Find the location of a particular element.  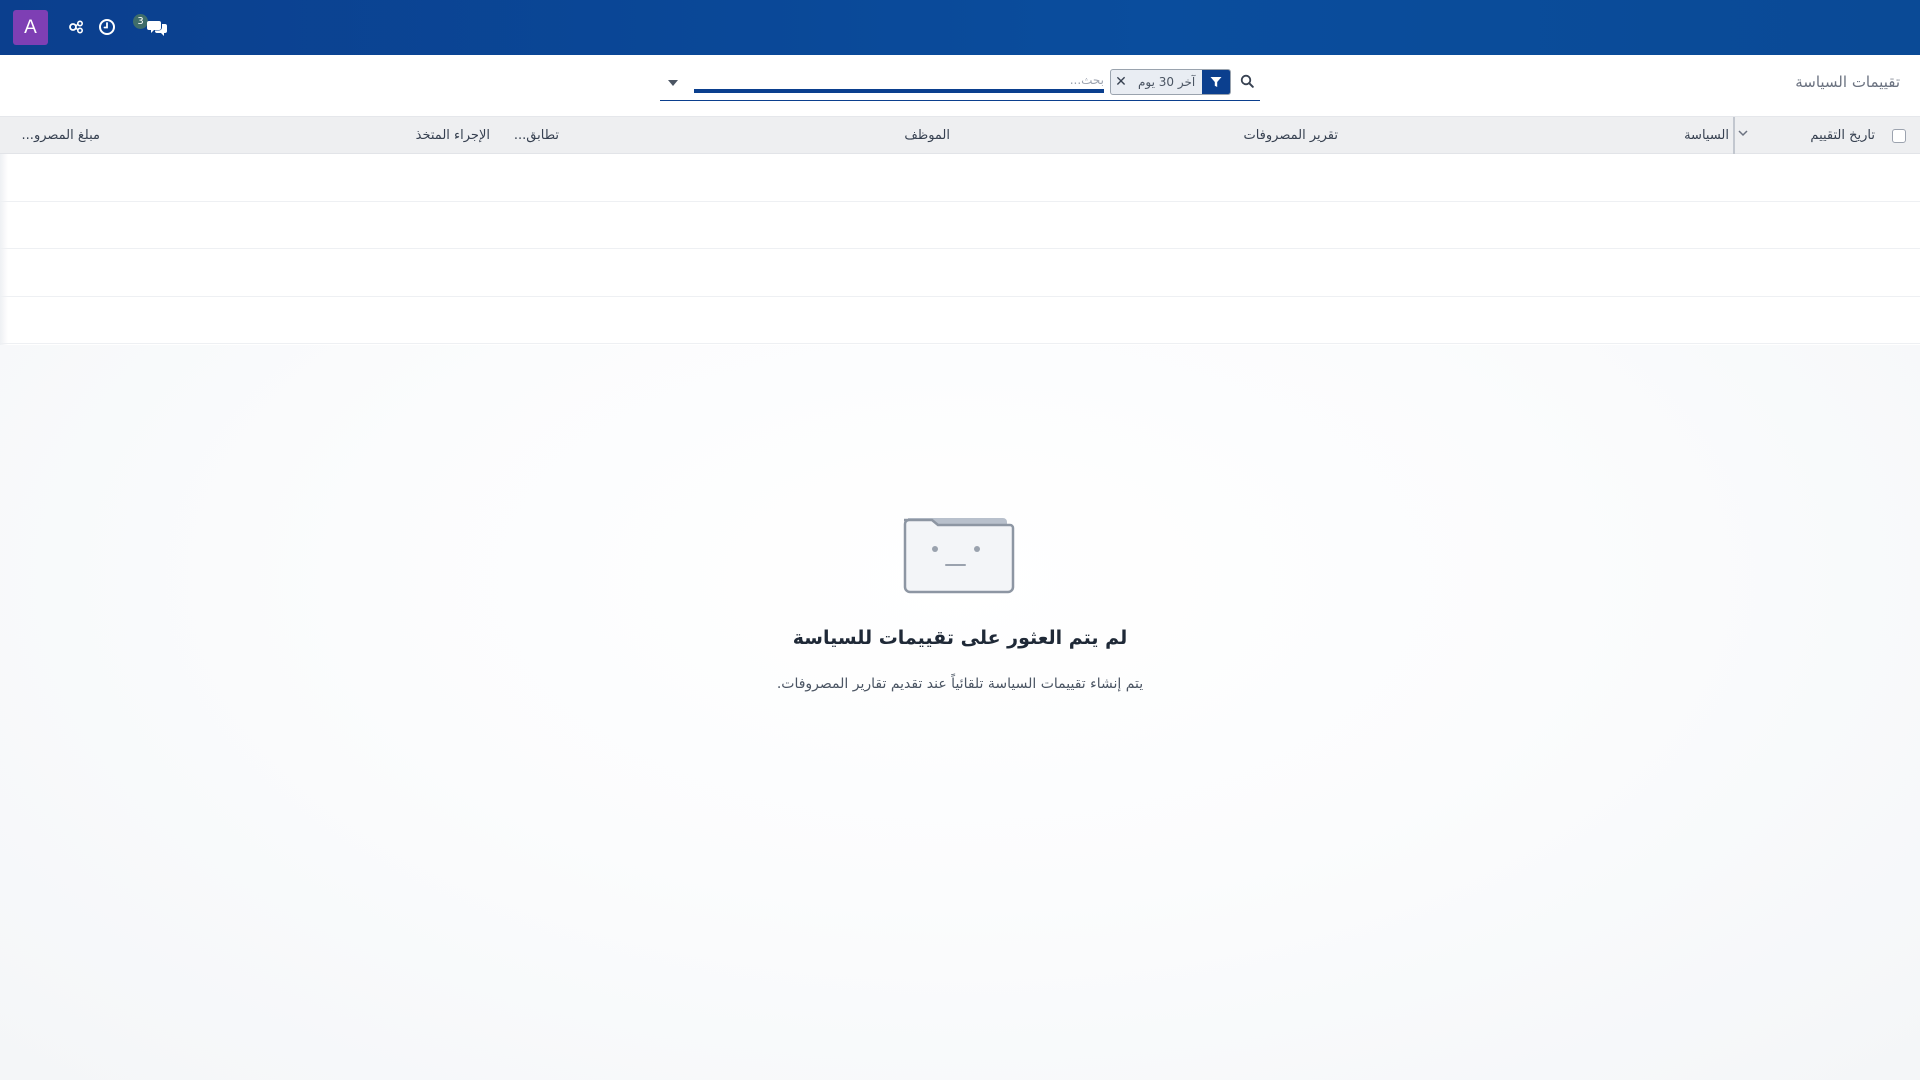

empty-folder-icon is located at coordinates (959, 556).